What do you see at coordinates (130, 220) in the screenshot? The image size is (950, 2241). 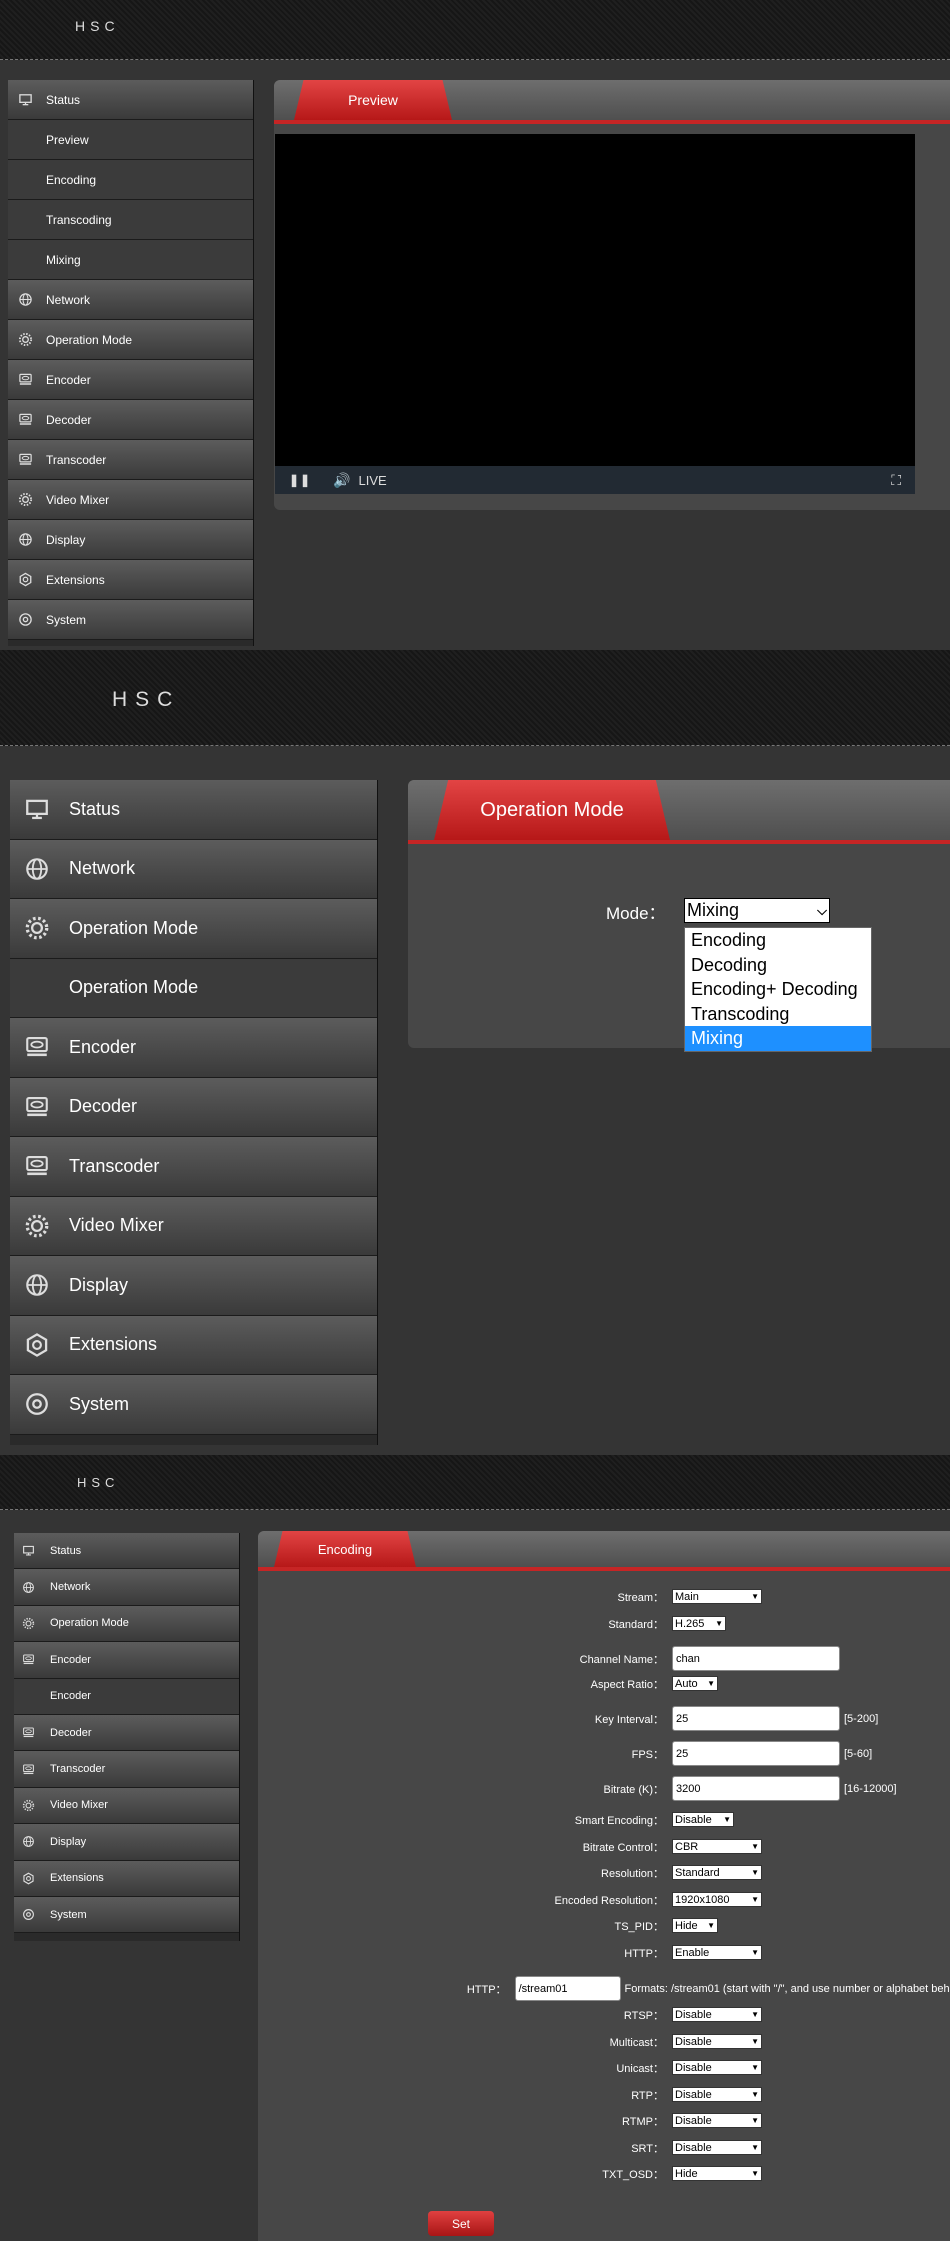 I see `sidebar-subitem-transcoding: Transcoding` at bounding box center [130, 220].